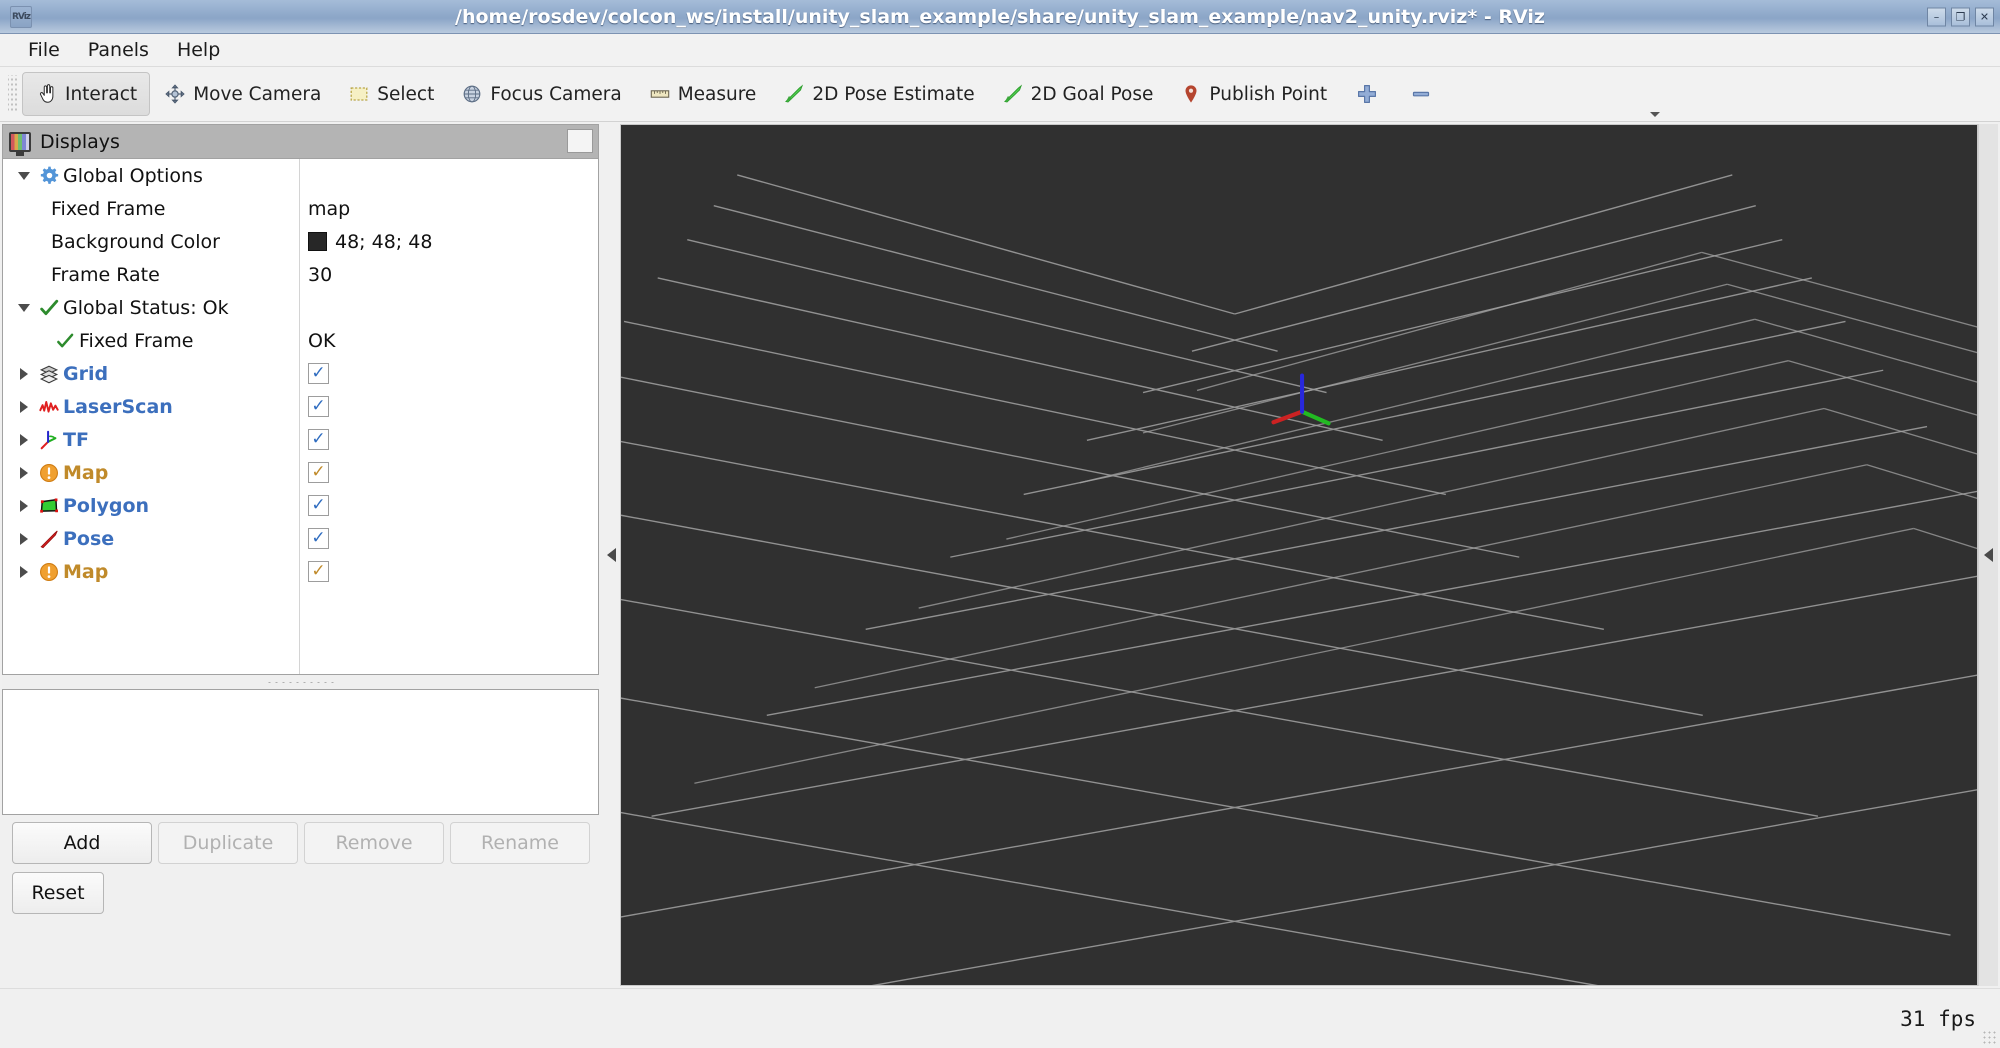 The width and height of the screenshot is (2000, 1048). Describe the element at coordinates (20, 141) in the screenshot. I see `displays-monitor-icon` at that location.